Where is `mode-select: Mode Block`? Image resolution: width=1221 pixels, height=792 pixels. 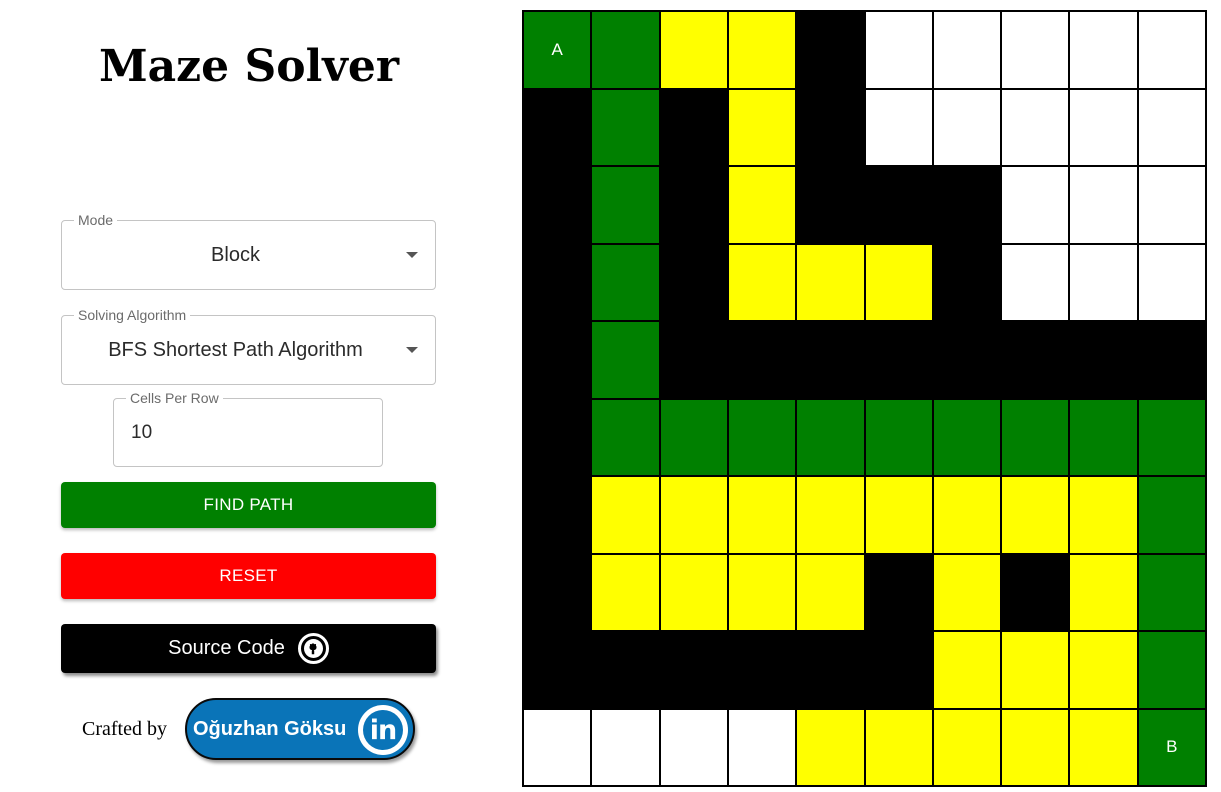
mode-select: Mode Block is located at coordinates (248, 251).